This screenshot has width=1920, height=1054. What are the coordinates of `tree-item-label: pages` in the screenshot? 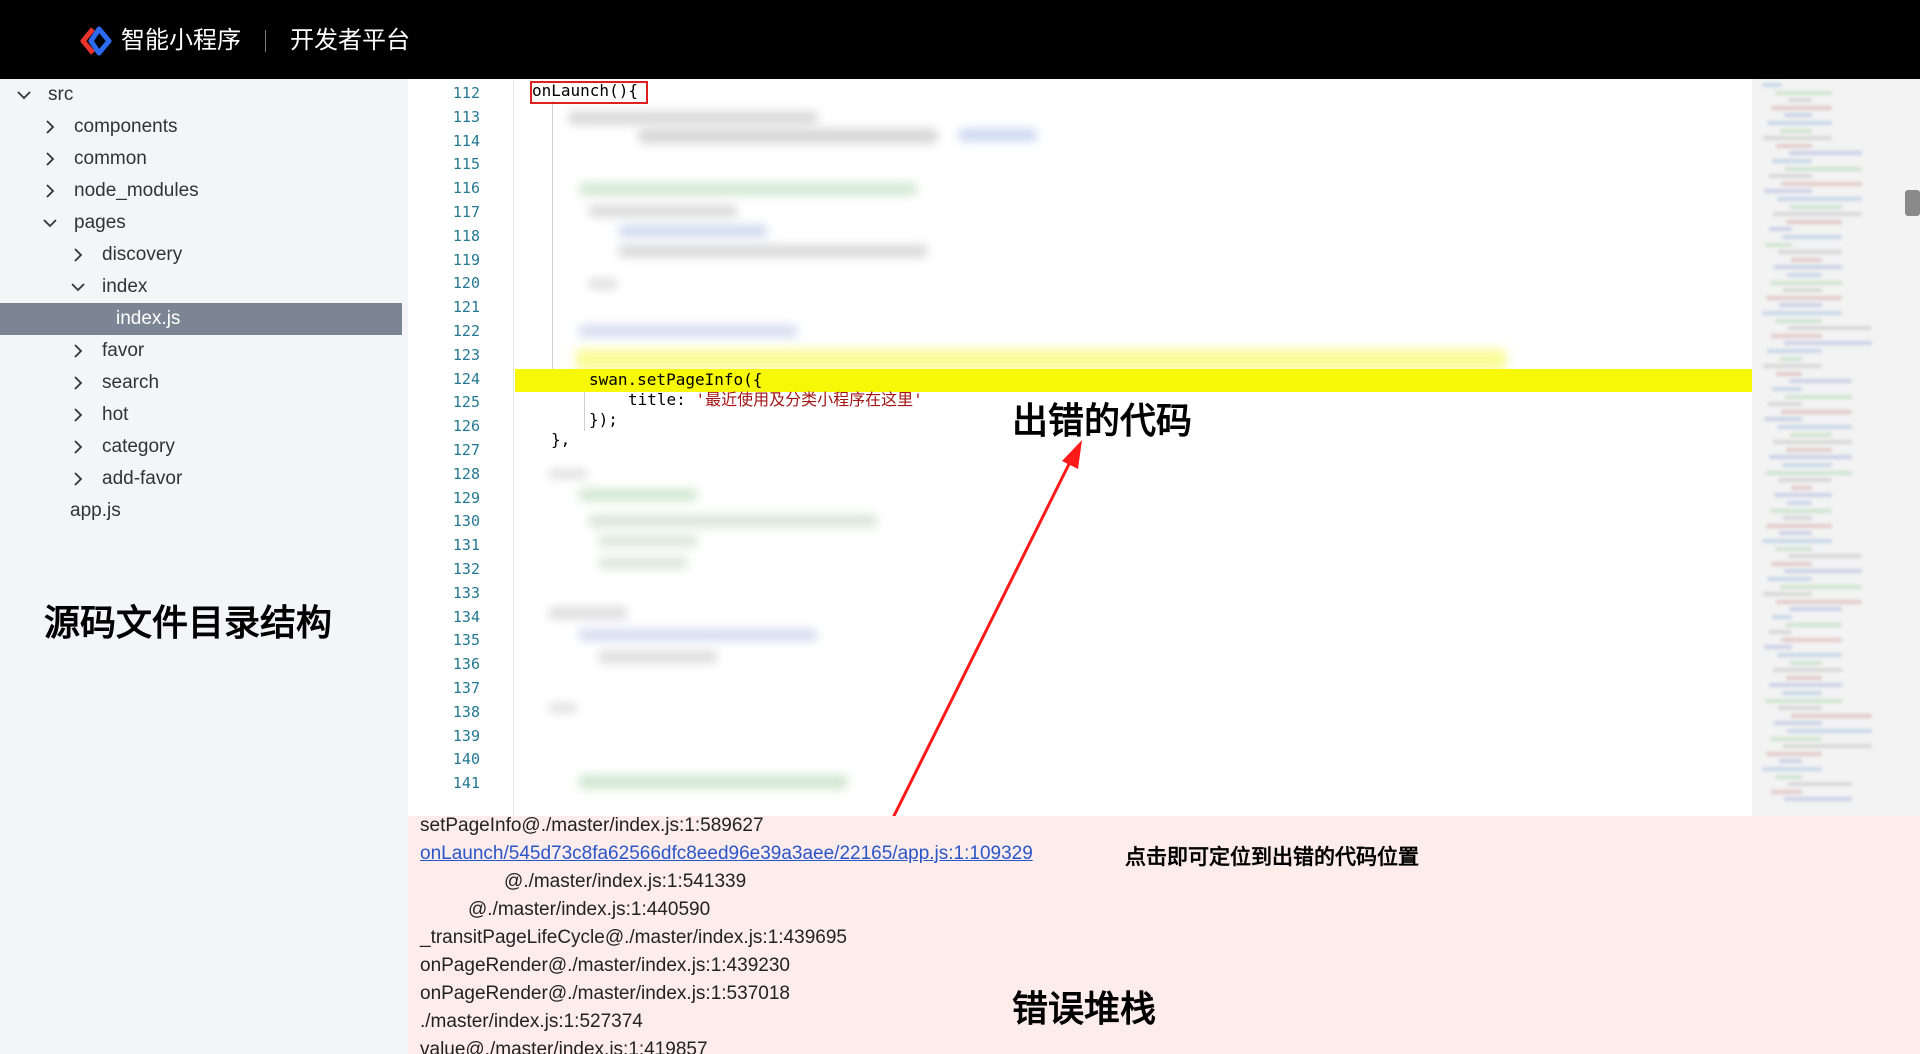 It's located at (100, 222).